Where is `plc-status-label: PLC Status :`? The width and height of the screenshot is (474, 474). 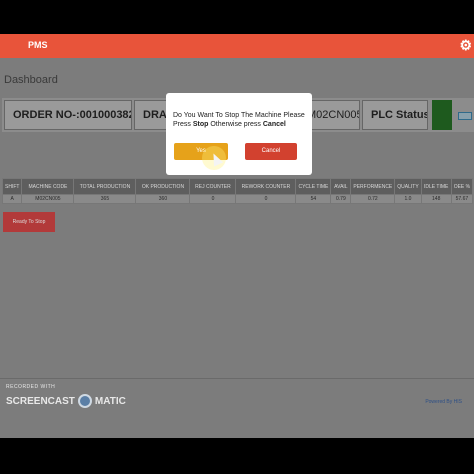
plc-status-label: PLC Status : is located at coordinates (395, 115).